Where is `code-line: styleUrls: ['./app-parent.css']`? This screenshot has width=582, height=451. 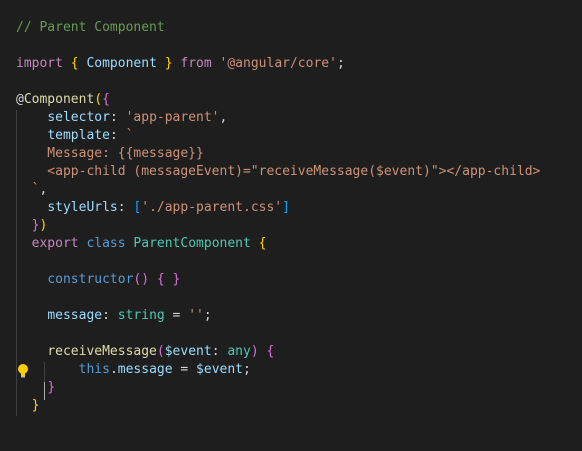
code-line: styleUrls: ['./app-parent.css'] is located at coordinates (153, 208).